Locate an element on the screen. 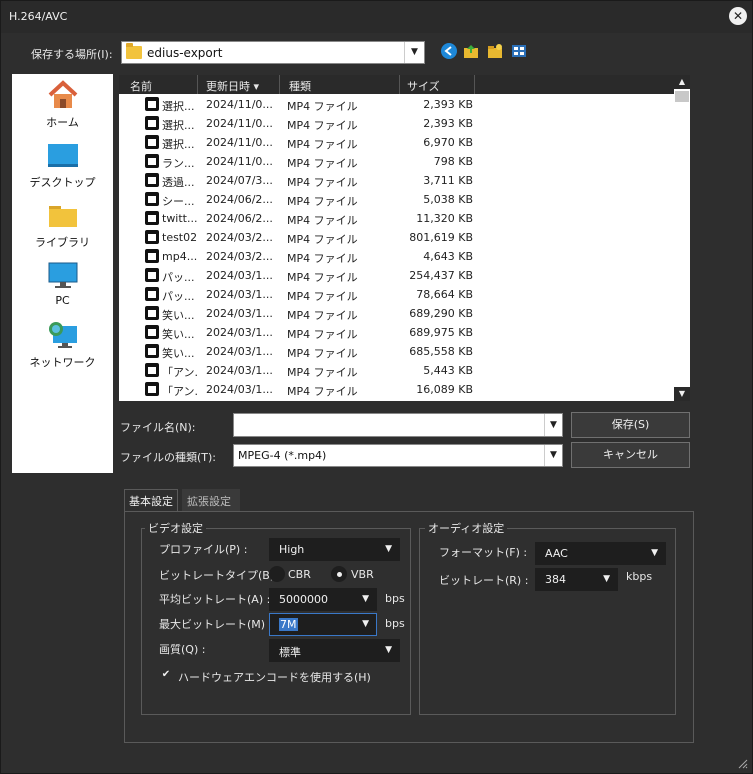 The image size is (753, 774). pc-icon is located at coordinates (63, 275).